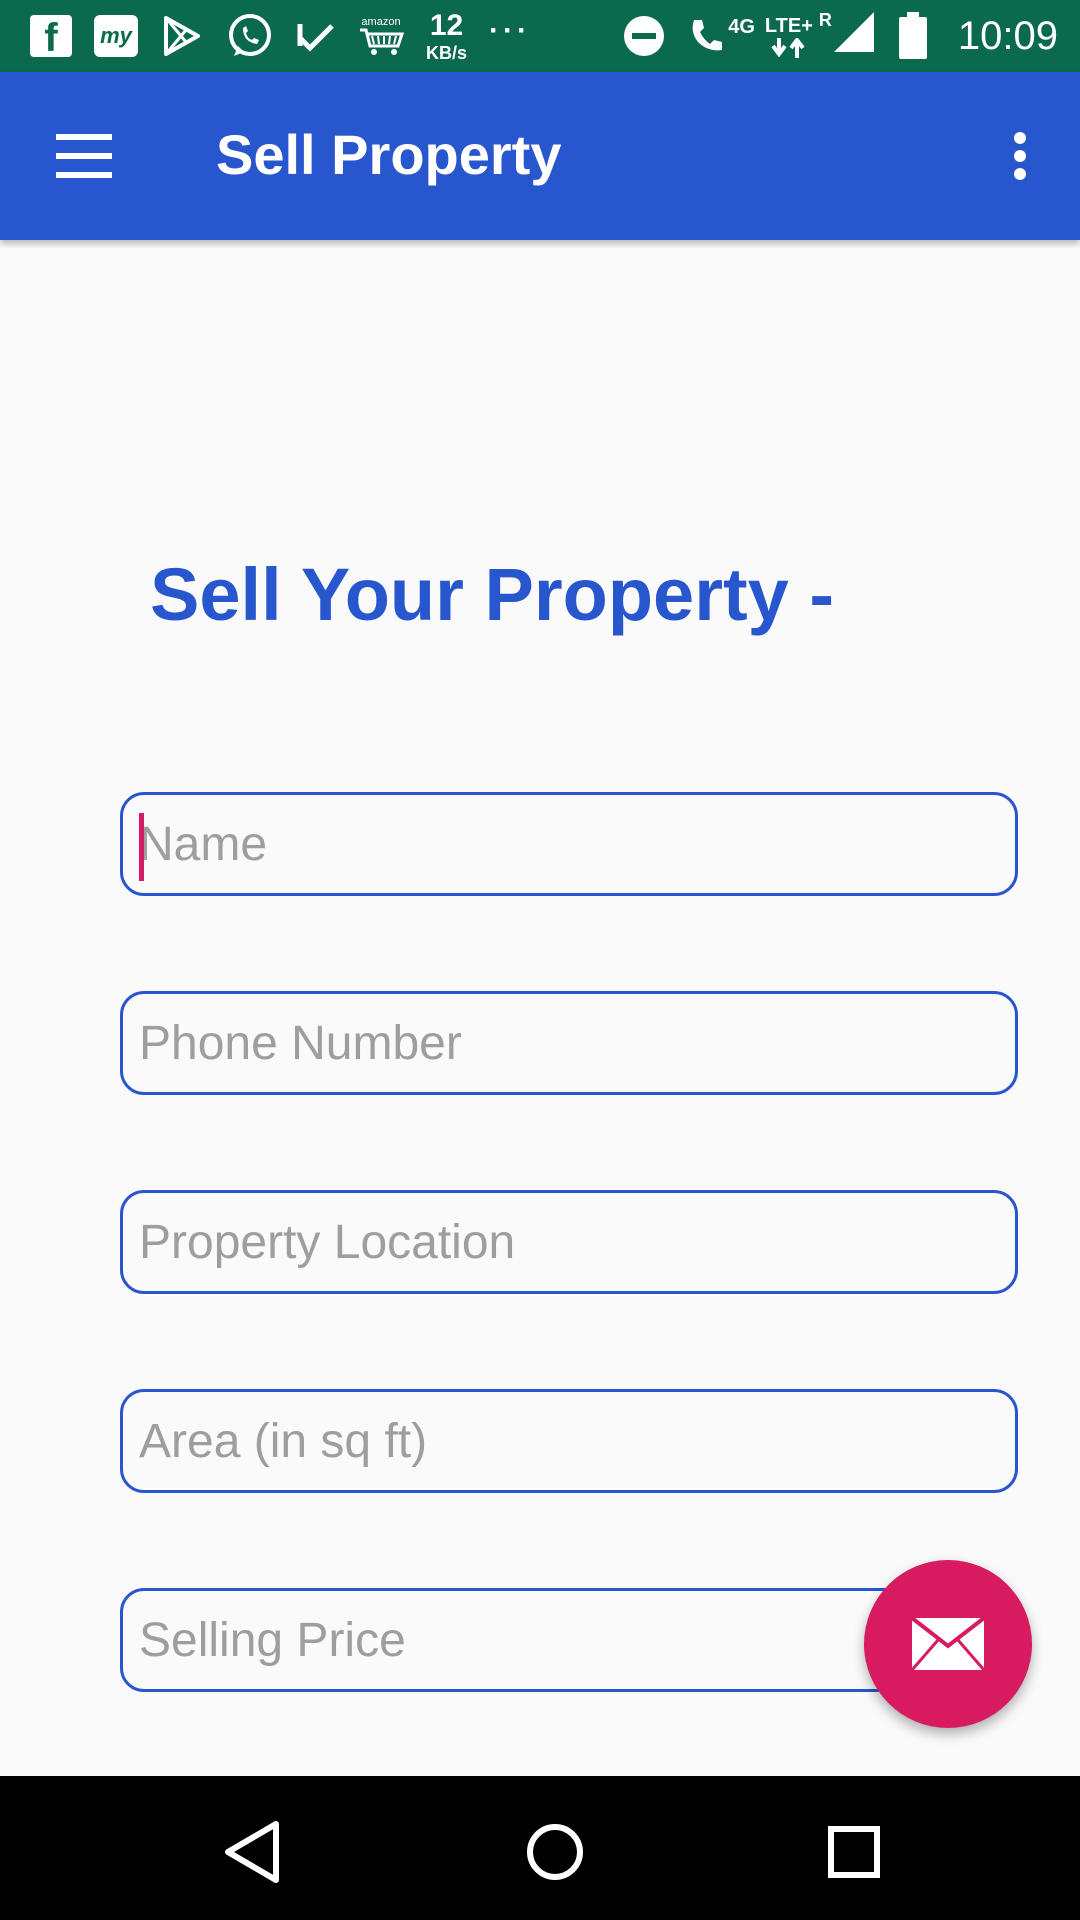  Describe the element at coordinates (316, 36) in the screenshot. I see `check-icon` at that location.